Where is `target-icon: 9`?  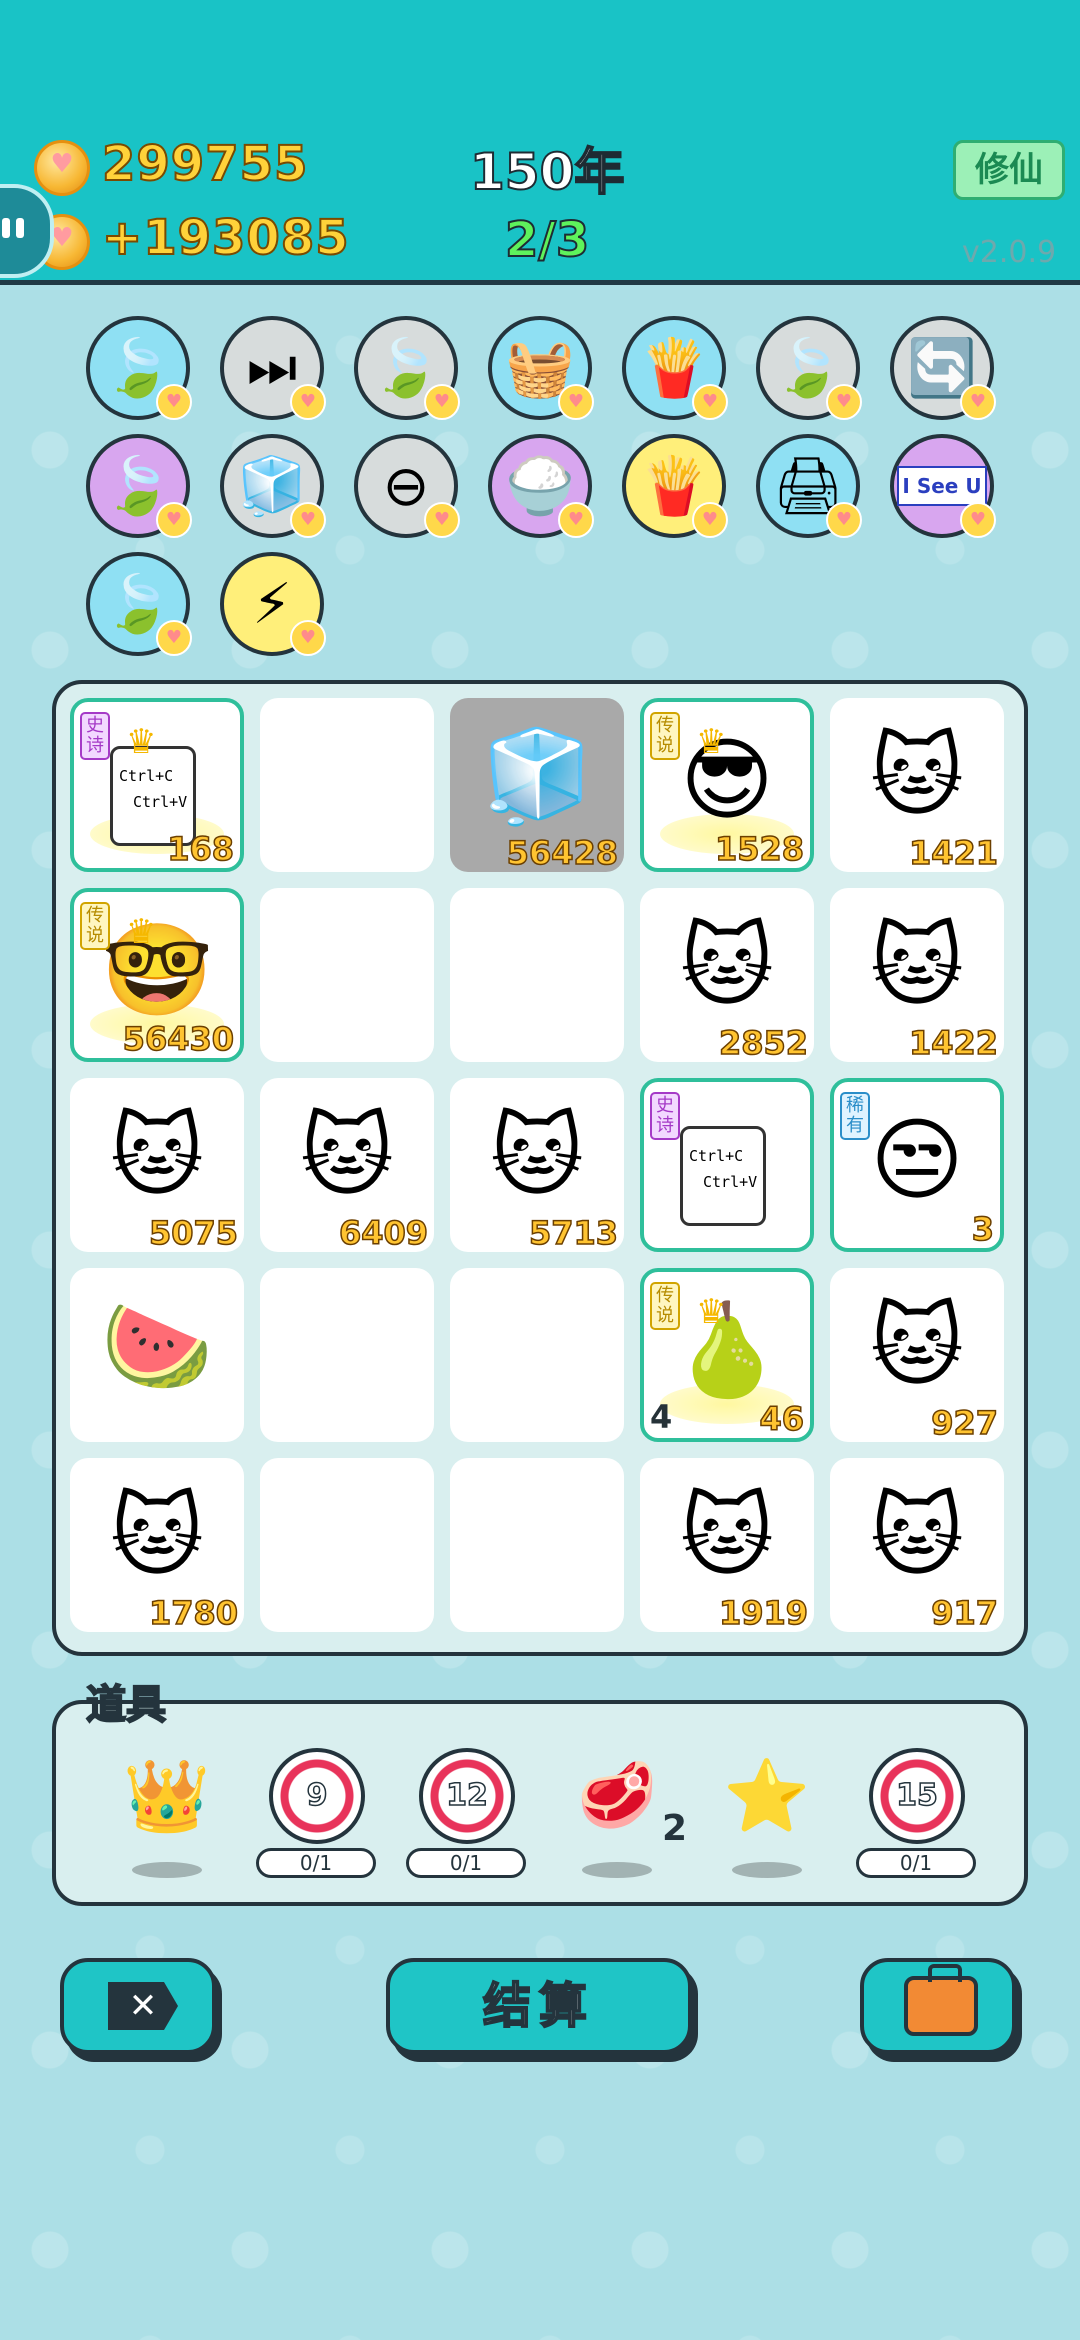
target-icon: 9 is located at coordinates (317, 1796).